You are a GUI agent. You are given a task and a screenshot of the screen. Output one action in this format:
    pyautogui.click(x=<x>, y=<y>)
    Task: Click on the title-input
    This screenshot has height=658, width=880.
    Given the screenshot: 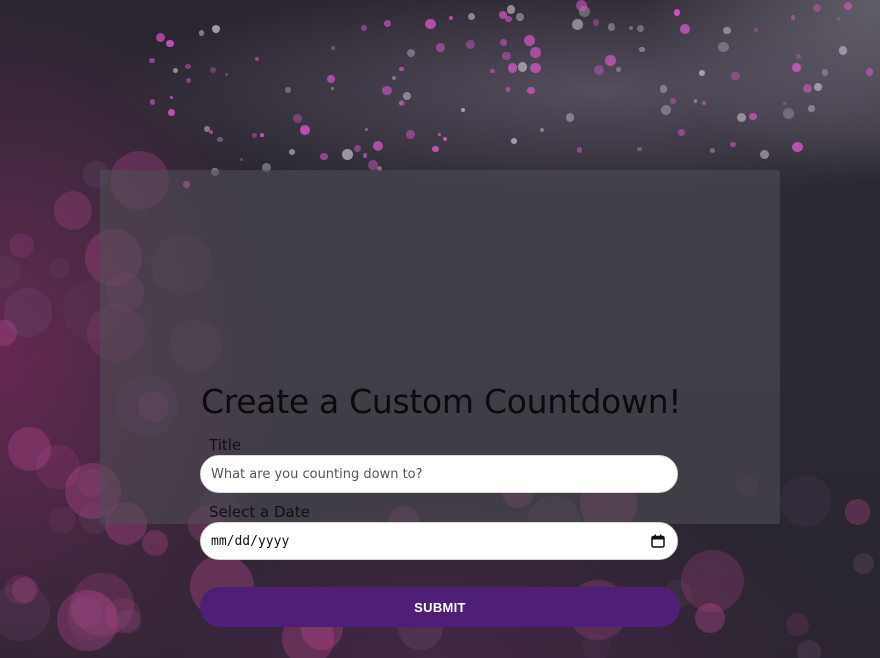 What is the action you would take?
    pyautogui.click(x=439, y=474)
    